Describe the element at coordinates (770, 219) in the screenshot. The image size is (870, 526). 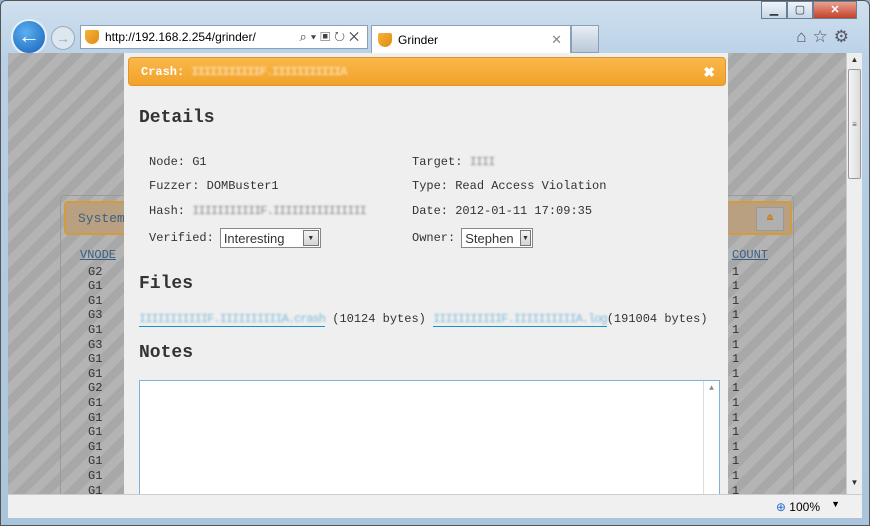
I see `collapse-button: ⏏` at that location.